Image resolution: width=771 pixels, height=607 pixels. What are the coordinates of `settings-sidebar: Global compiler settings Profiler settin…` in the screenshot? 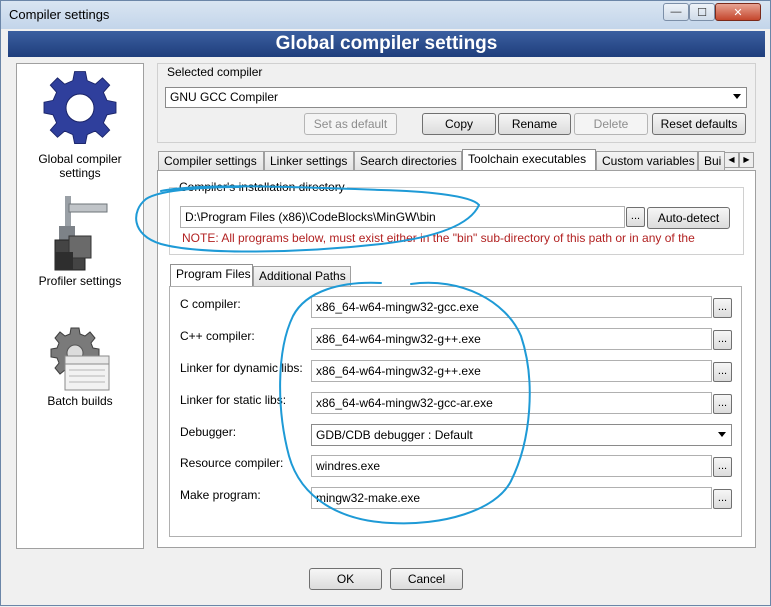 It's located at (80, 306).